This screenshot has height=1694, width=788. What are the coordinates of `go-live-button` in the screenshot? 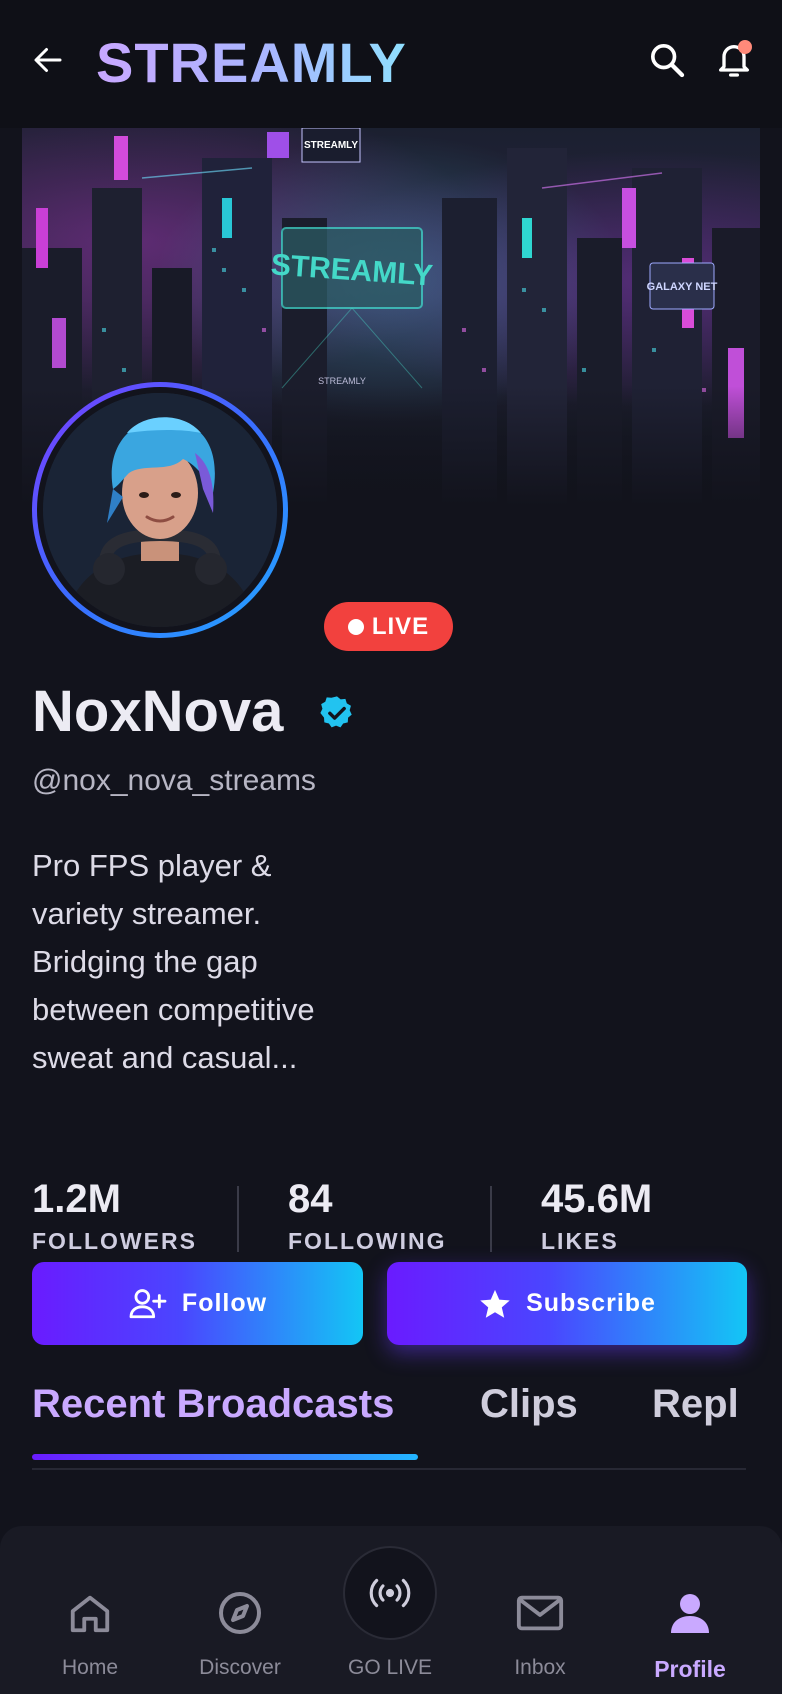 It's located at (390, 1593).